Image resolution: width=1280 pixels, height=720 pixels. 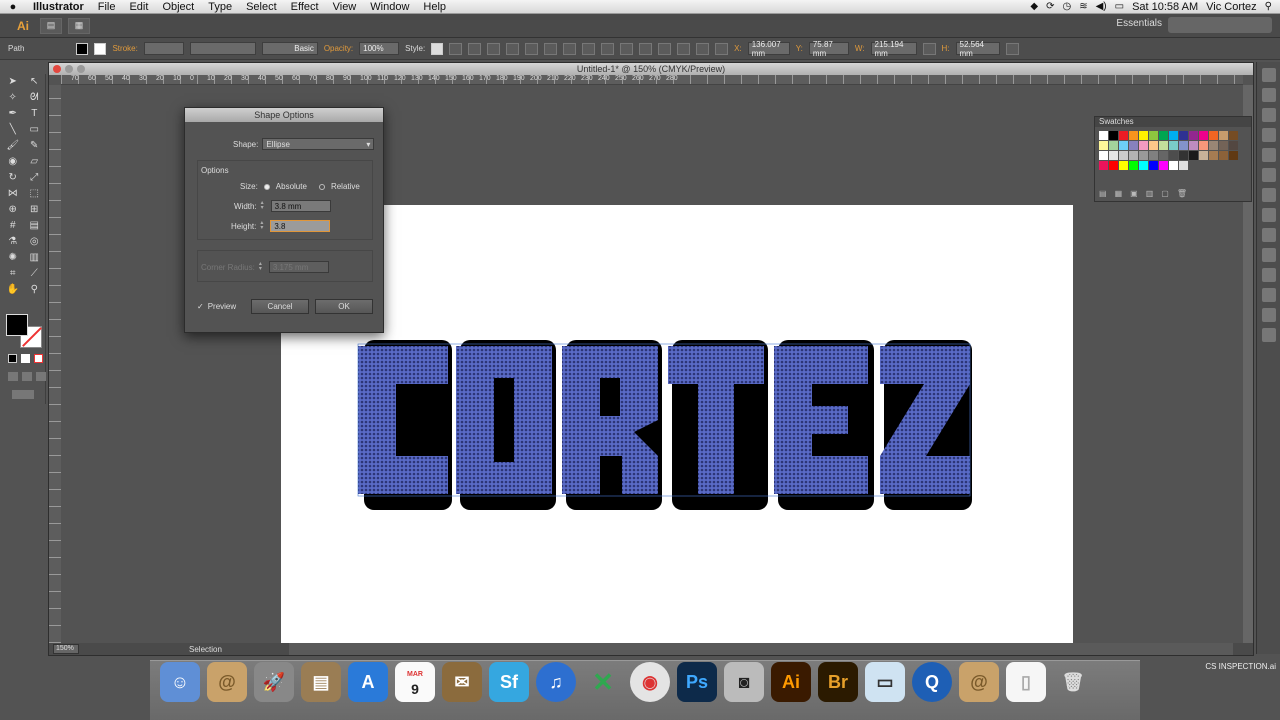 What do you see at coordinates (828, 49) in the screenshot?
I see `y-field: 75.87 mm` at bounding box center [828, 49].